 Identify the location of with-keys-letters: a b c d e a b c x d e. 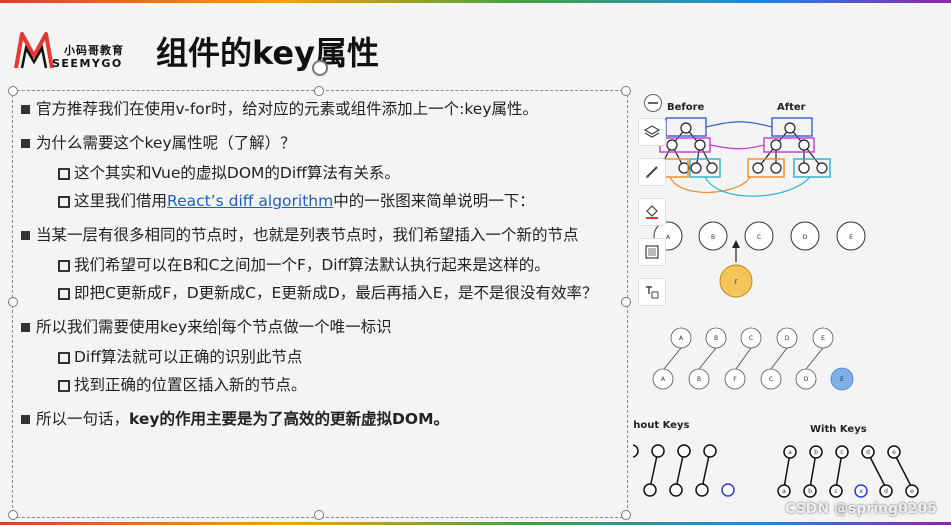
(848, 472).